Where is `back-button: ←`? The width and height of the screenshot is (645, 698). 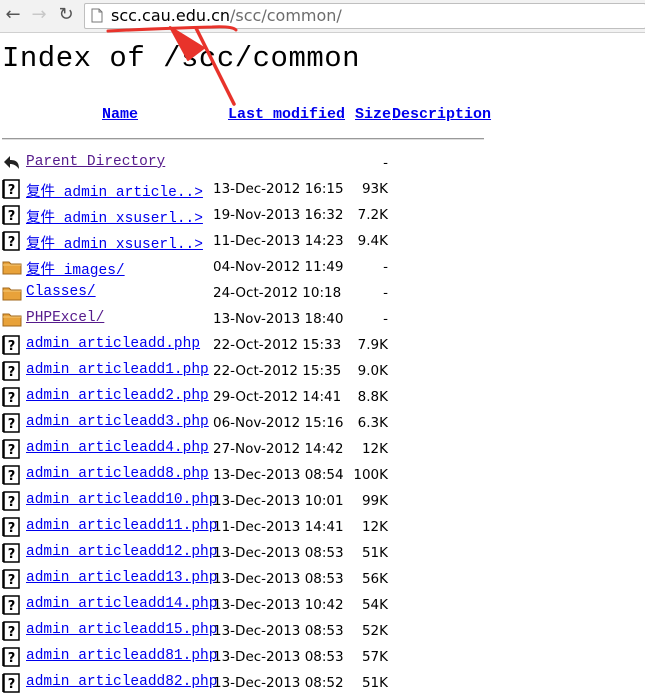
back-button: ← is located at coordinates (13, 15).